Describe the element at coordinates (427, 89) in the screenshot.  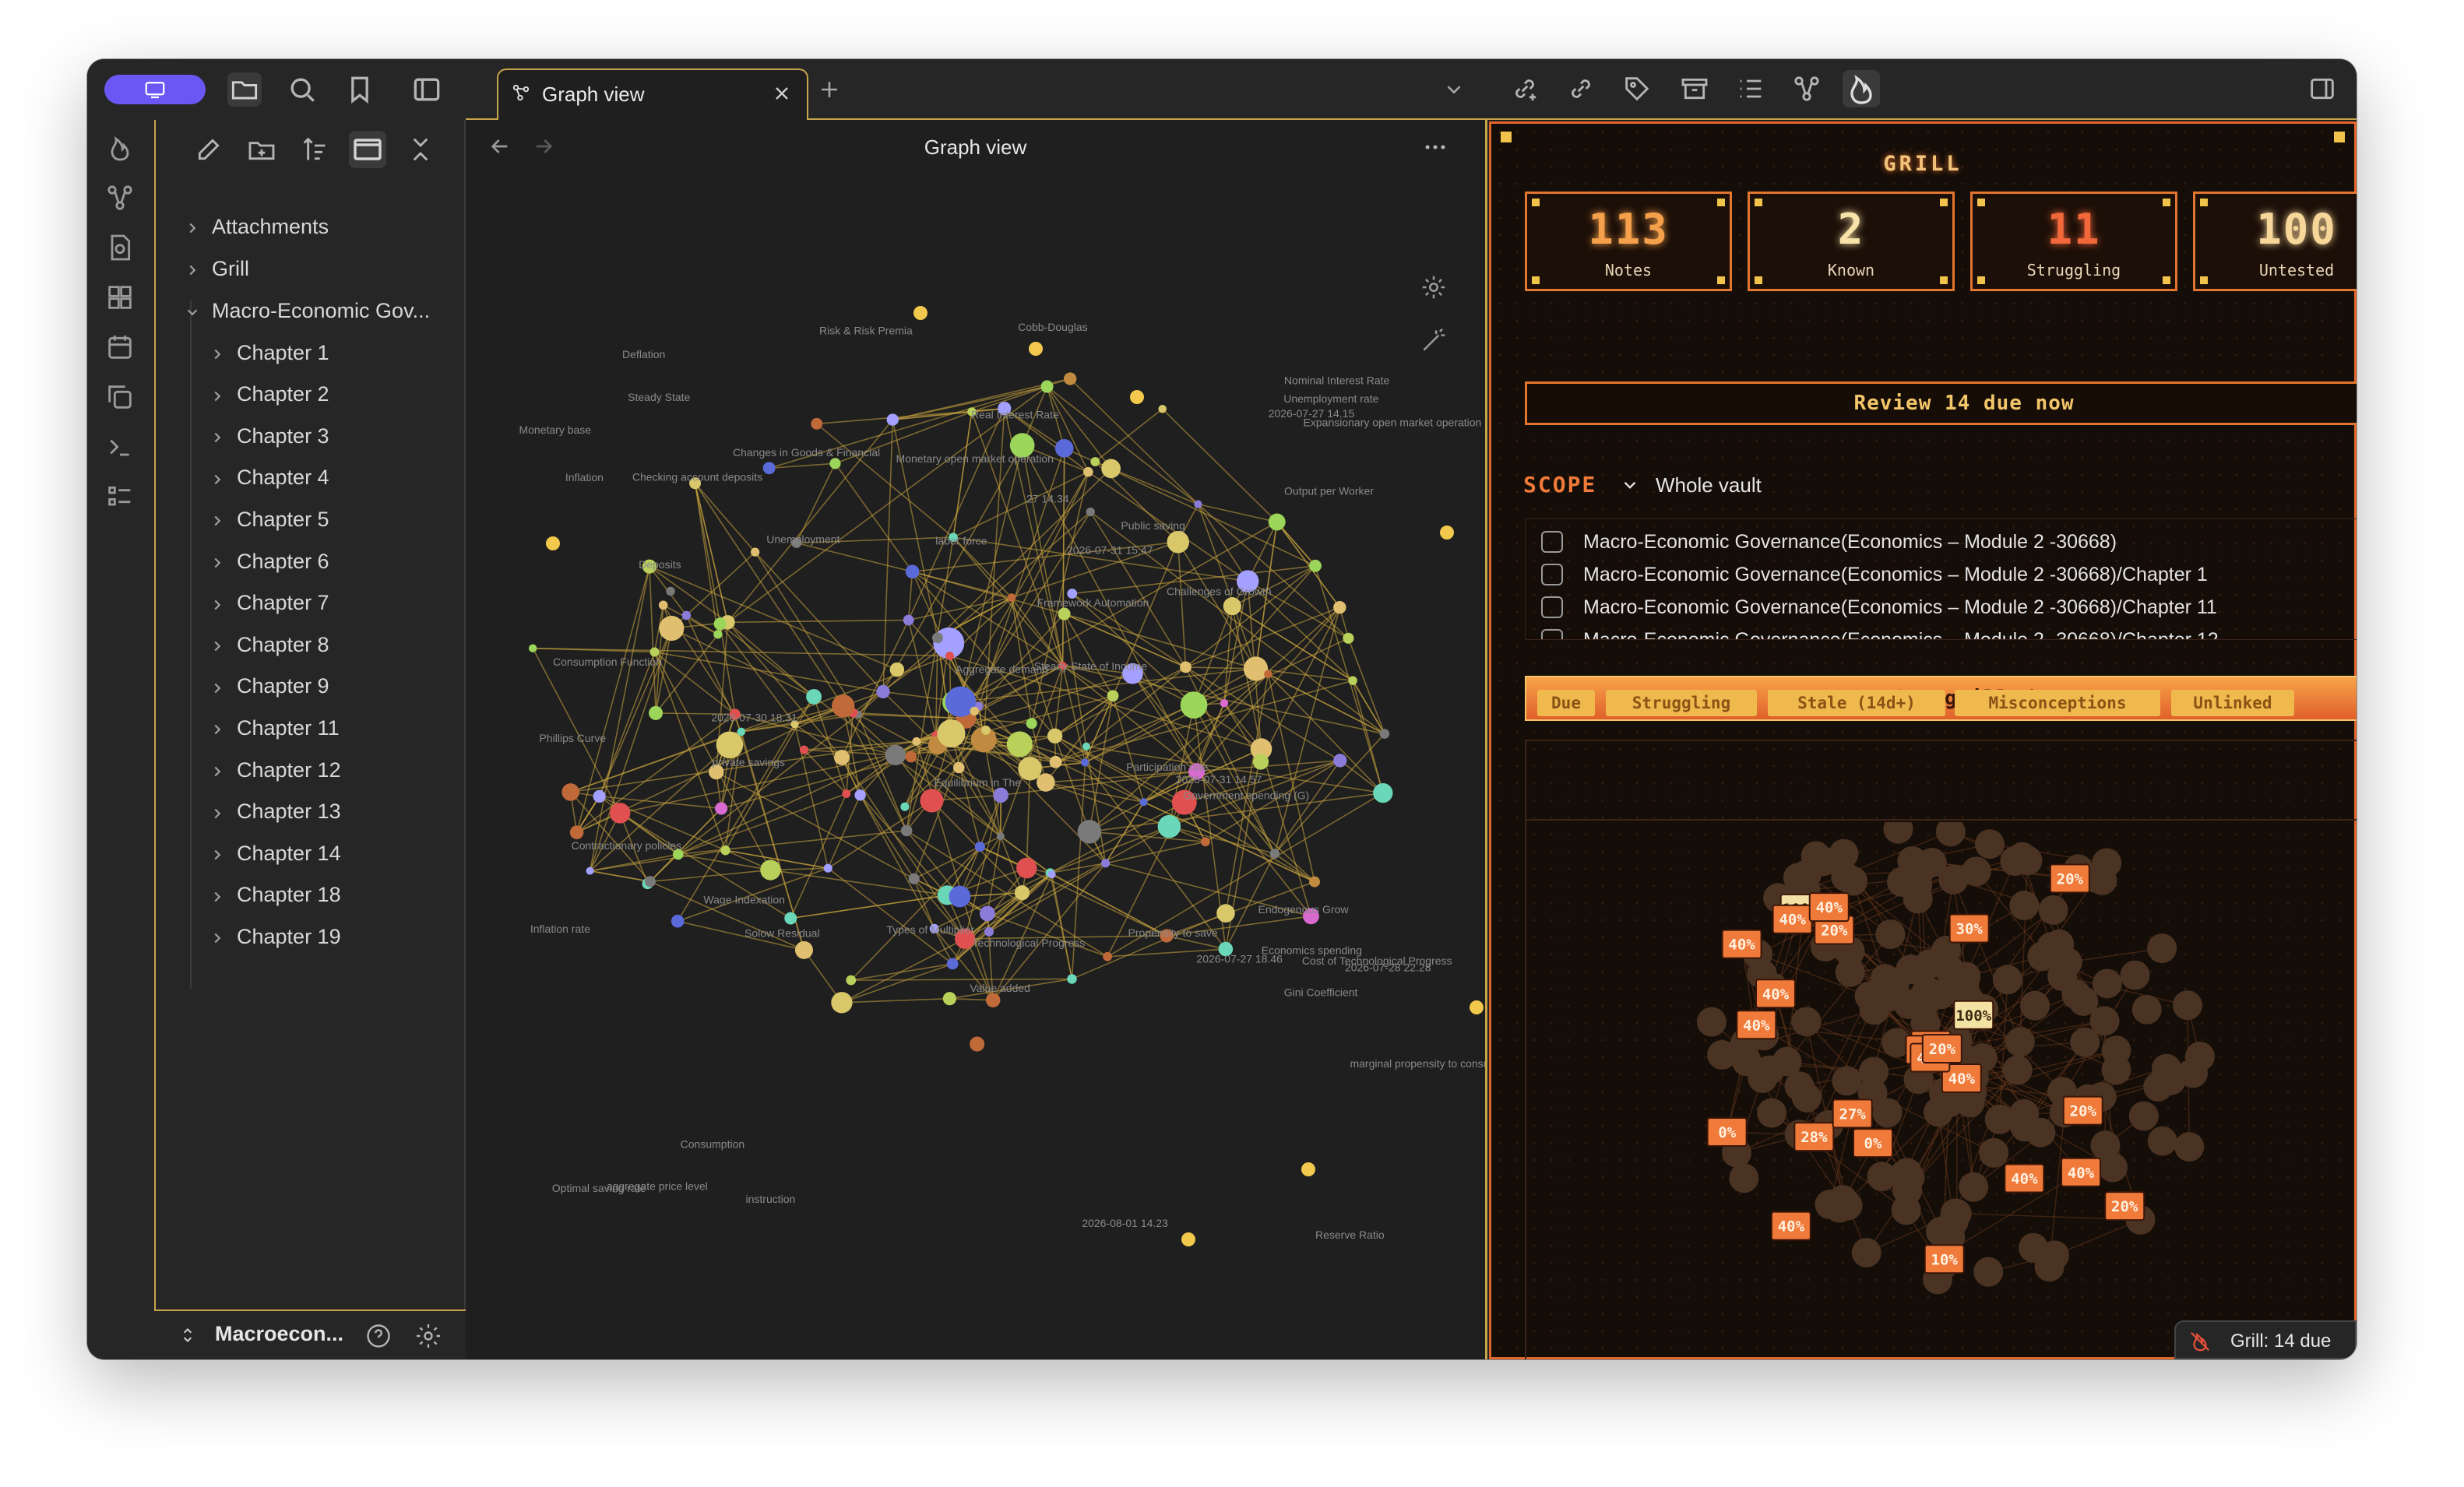
I see `toggle-sidebar-button` at that location.